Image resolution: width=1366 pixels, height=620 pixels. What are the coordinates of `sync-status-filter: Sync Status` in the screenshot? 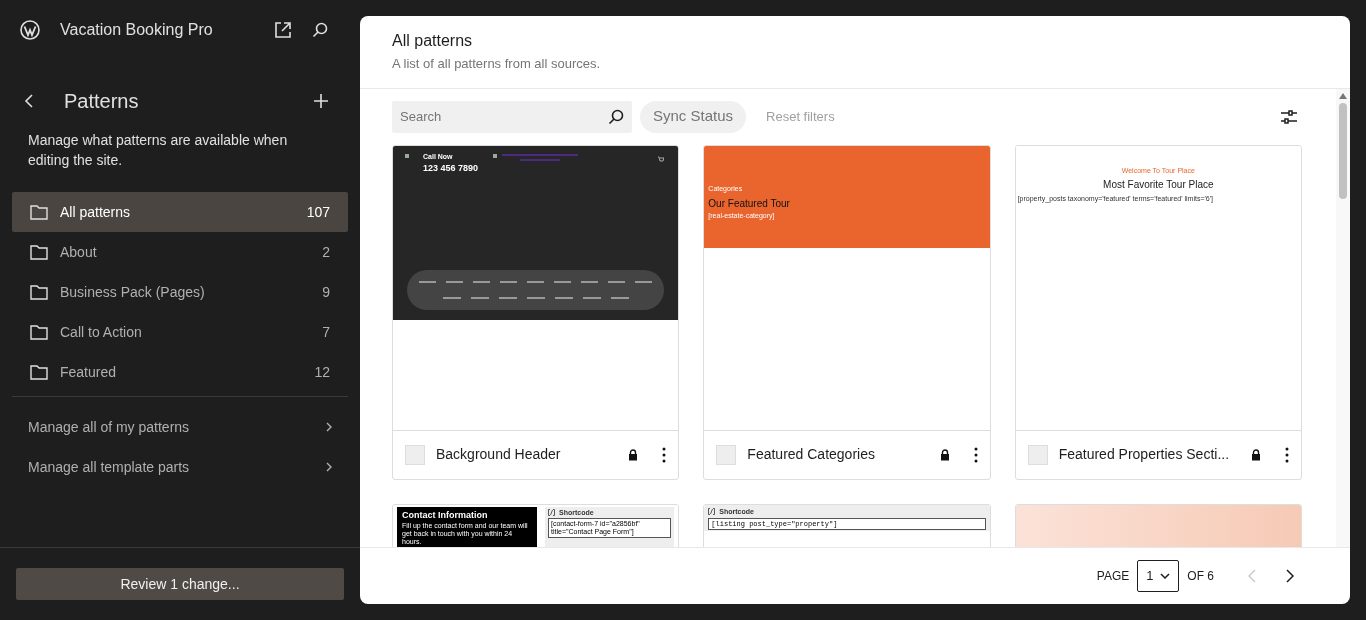 It's located at (693, 116).